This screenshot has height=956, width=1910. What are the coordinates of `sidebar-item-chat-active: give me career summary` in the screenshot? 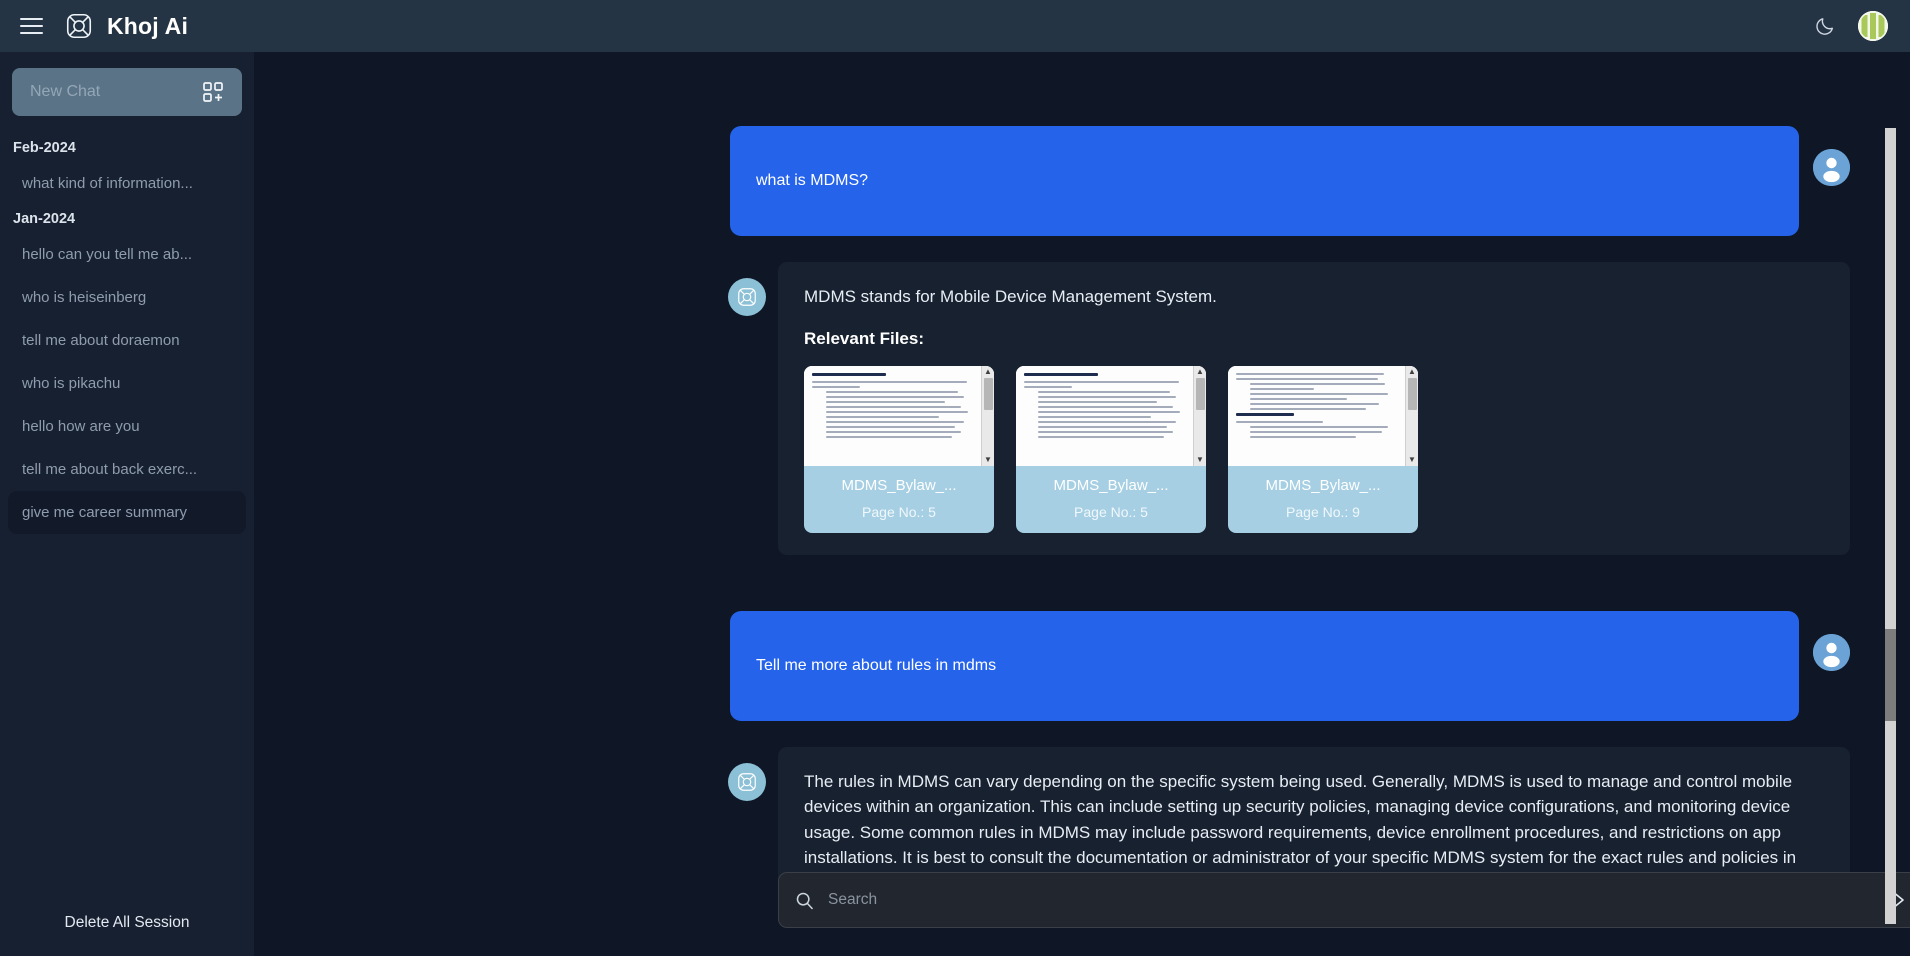 It's located at (127, 512).